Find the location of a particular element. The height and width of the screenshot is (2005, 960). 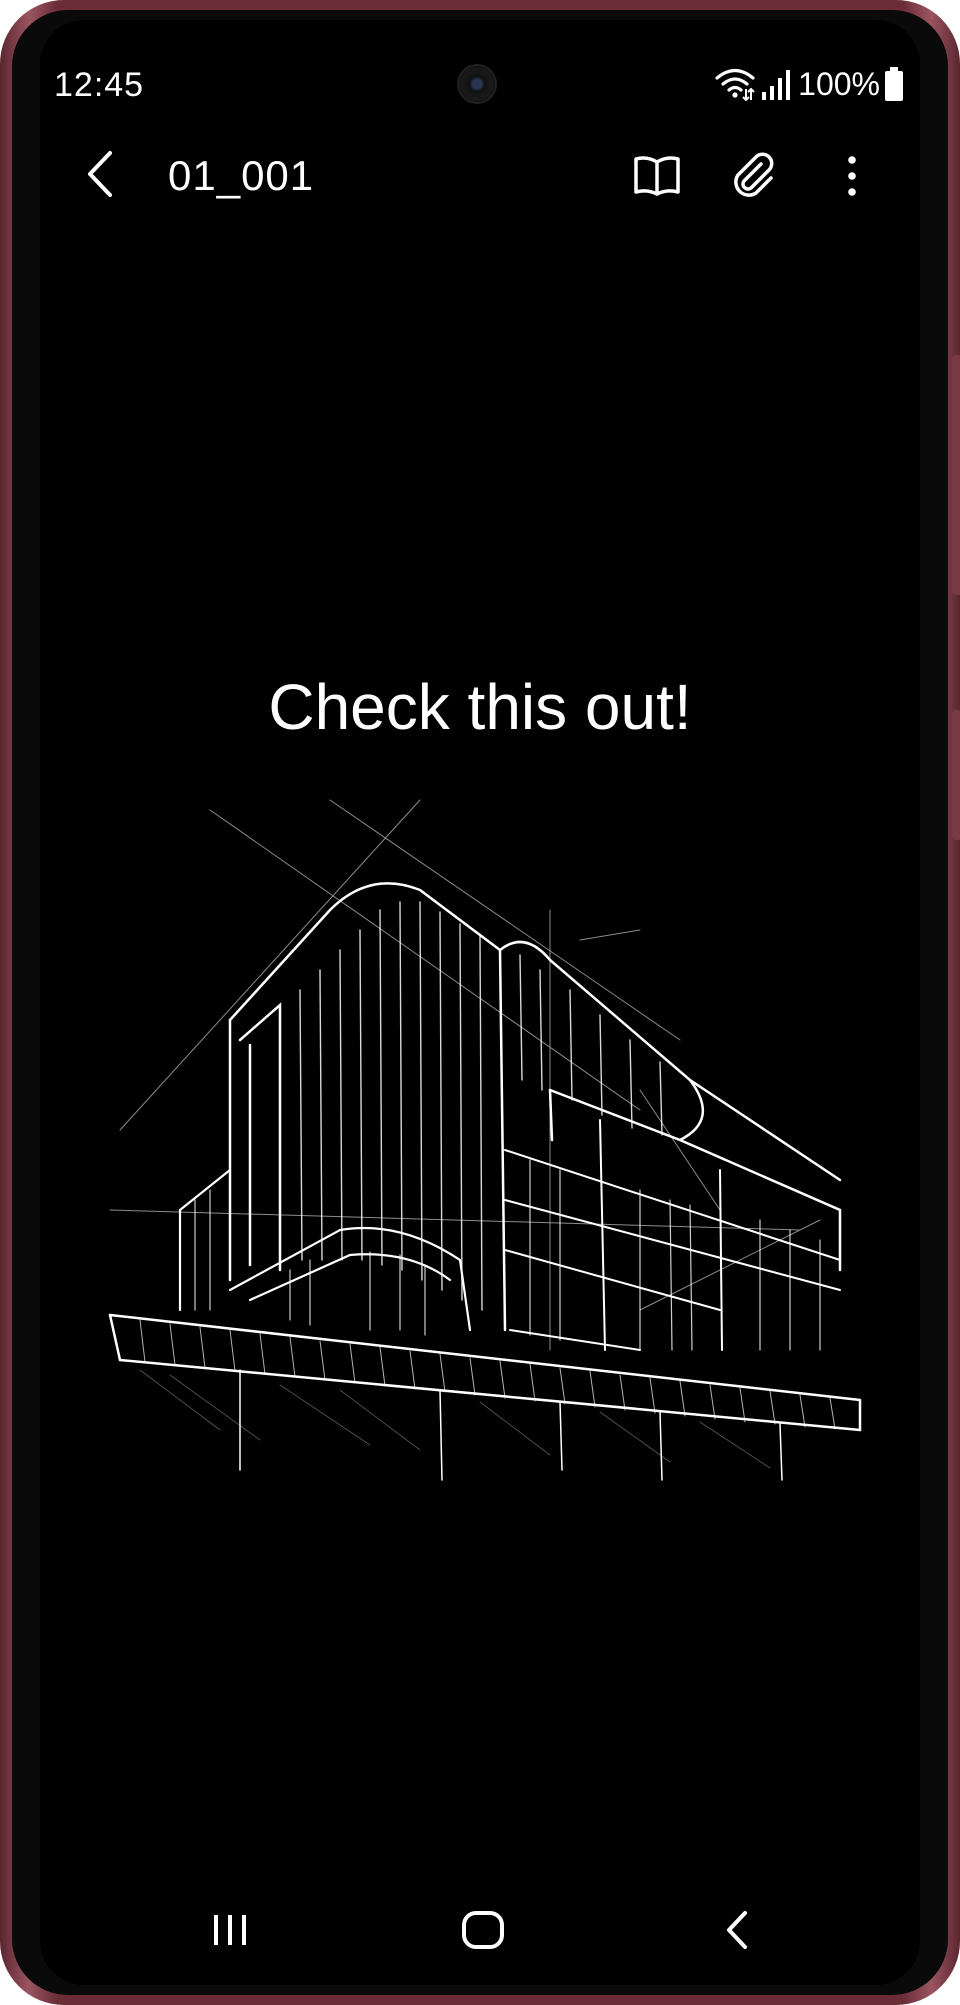

more-options-button is located at coordinates (852, 176).